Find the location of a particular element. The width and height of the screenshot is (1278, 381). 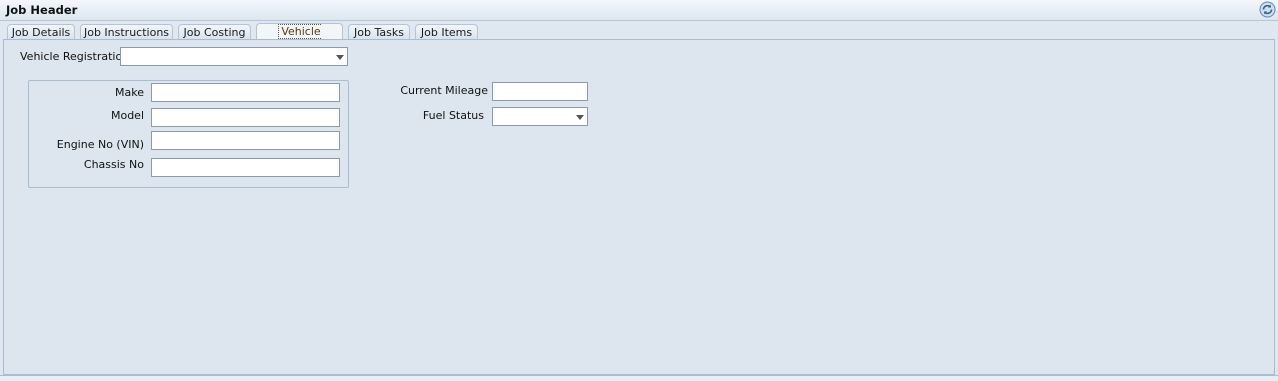

current-mileage-field is located at coordinates (540, 91).